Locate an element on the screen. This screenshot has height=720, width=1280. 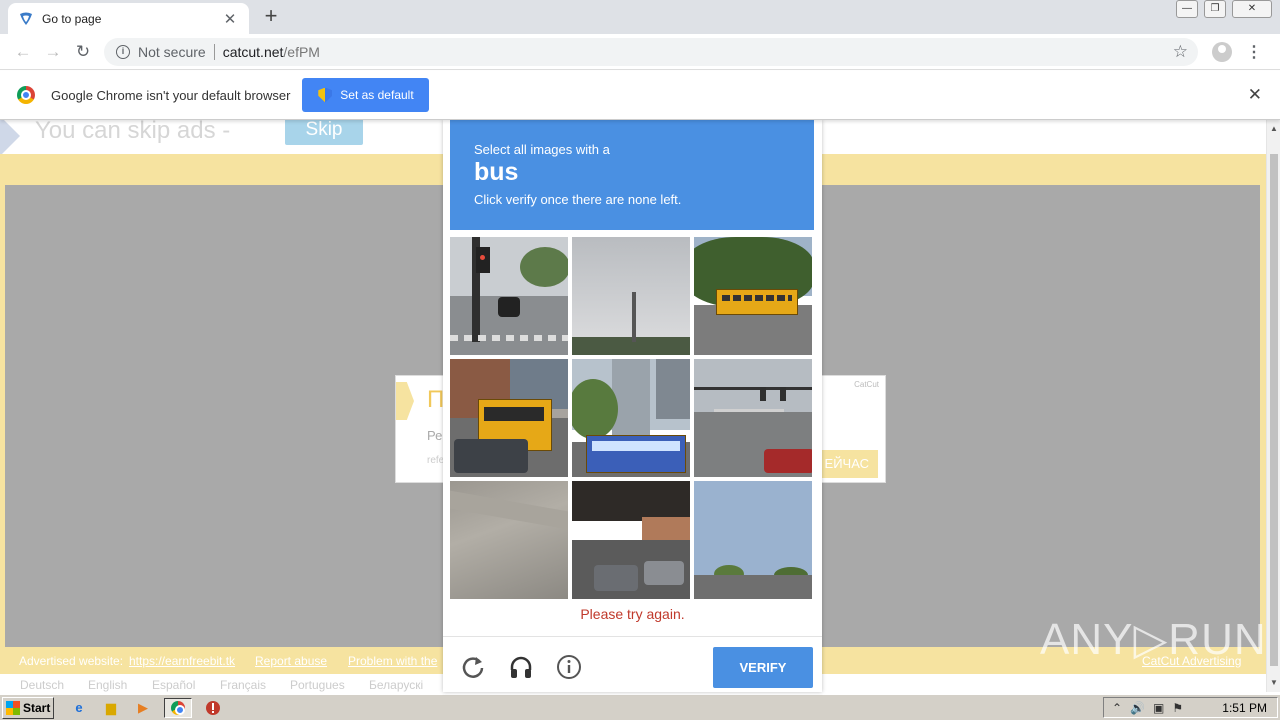
page-scrollbar: ▲ ▼ is located at coordinates (1273, 406).